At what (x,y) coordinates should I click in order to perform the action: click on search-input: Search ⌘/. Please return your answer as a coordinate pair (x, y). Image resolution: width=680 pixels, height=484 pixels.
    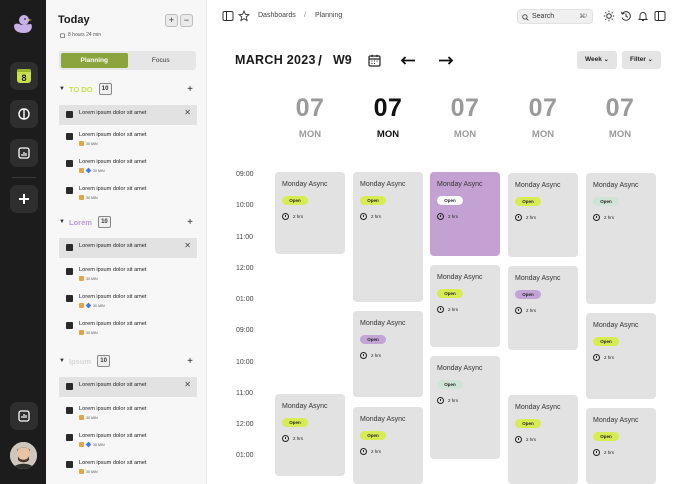
    Looking at the image, I should click on (555, 16).